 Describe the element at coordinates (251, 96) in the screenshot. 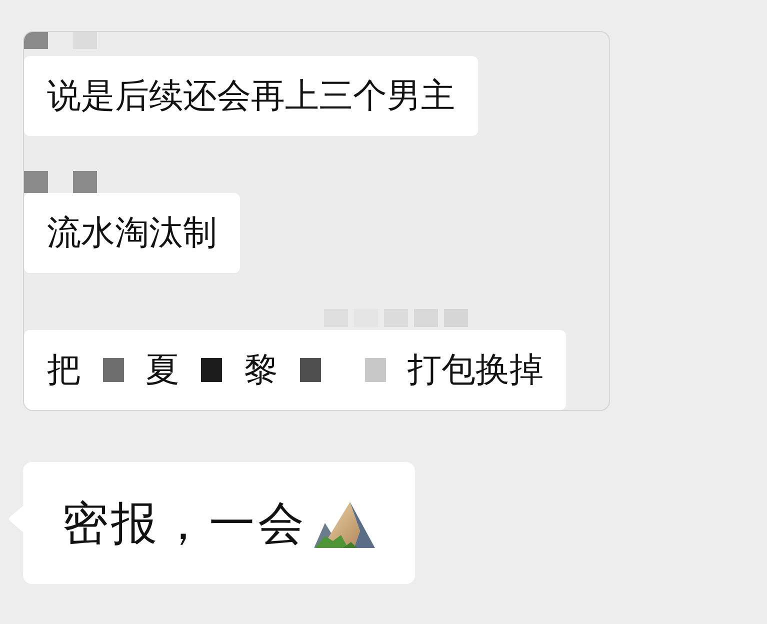

I see `message-text: 说是后续还会再上三个男主` at that location.